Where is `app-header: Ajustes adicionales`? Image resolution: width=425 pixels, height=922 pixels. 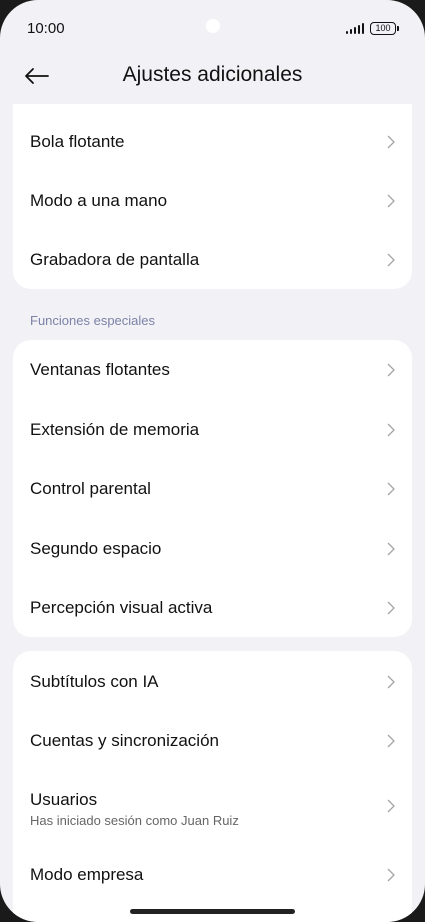 app-header: Ajustes adicionales is located at coordinates (212, 80).